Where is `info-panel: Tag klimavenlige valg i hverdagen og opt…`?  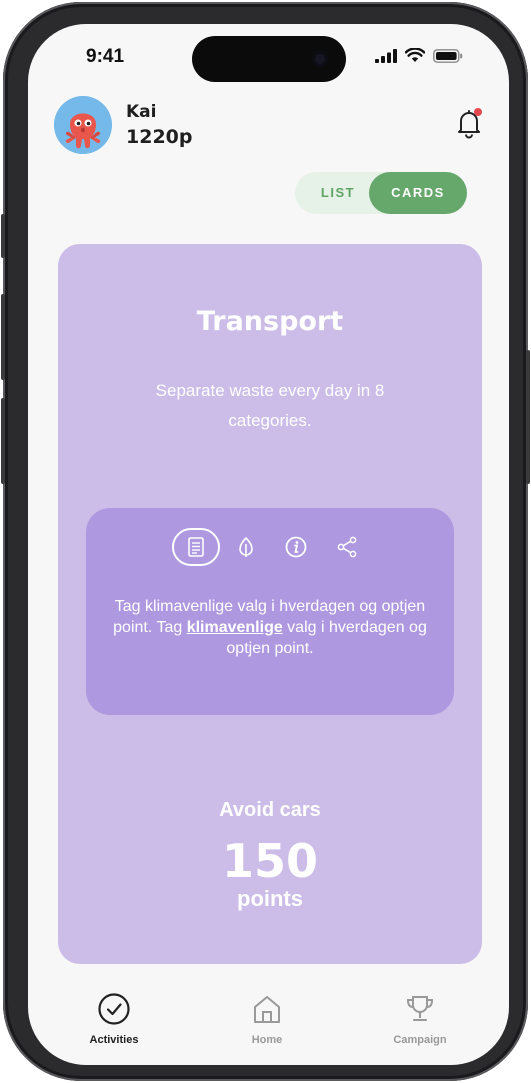
info-panel: Tag klimavenlige valg i hverdagen og opt… is located at coordinates (270, 611).